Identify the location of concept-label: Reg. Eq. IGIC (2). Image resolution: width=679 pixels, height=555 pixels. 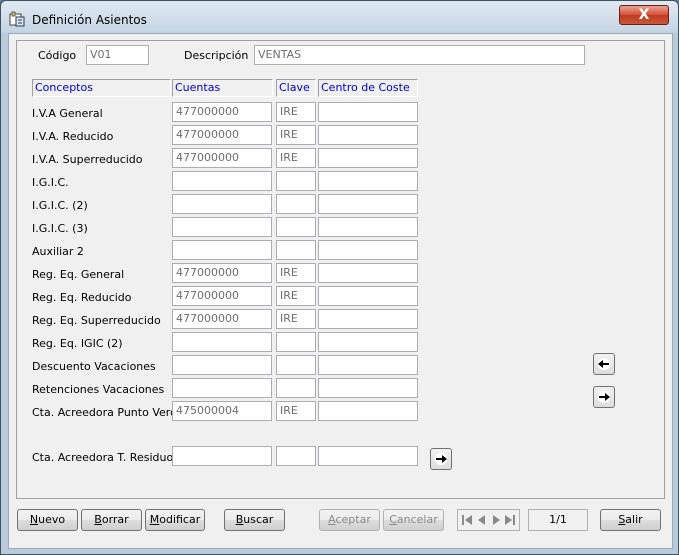
(77, 343).